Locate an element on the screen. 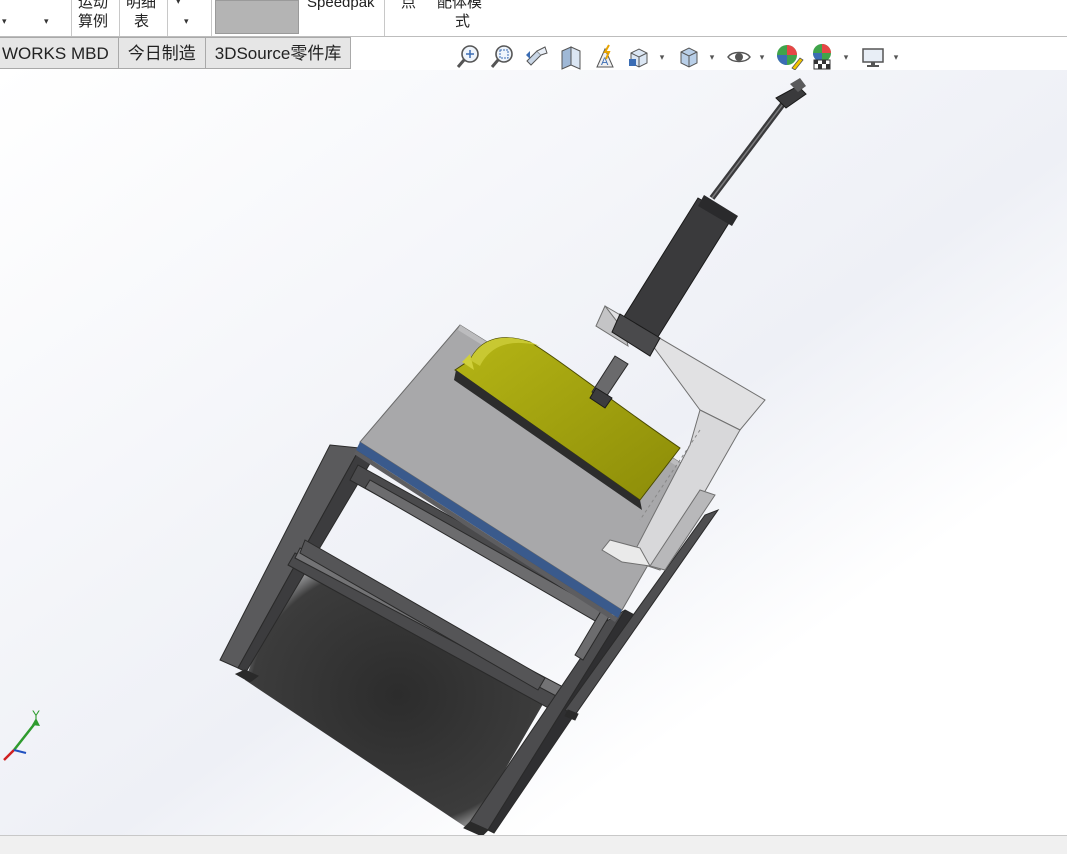 The image size is (1067, 854). edit-appearance-icon is located at coordinates (789, 57).